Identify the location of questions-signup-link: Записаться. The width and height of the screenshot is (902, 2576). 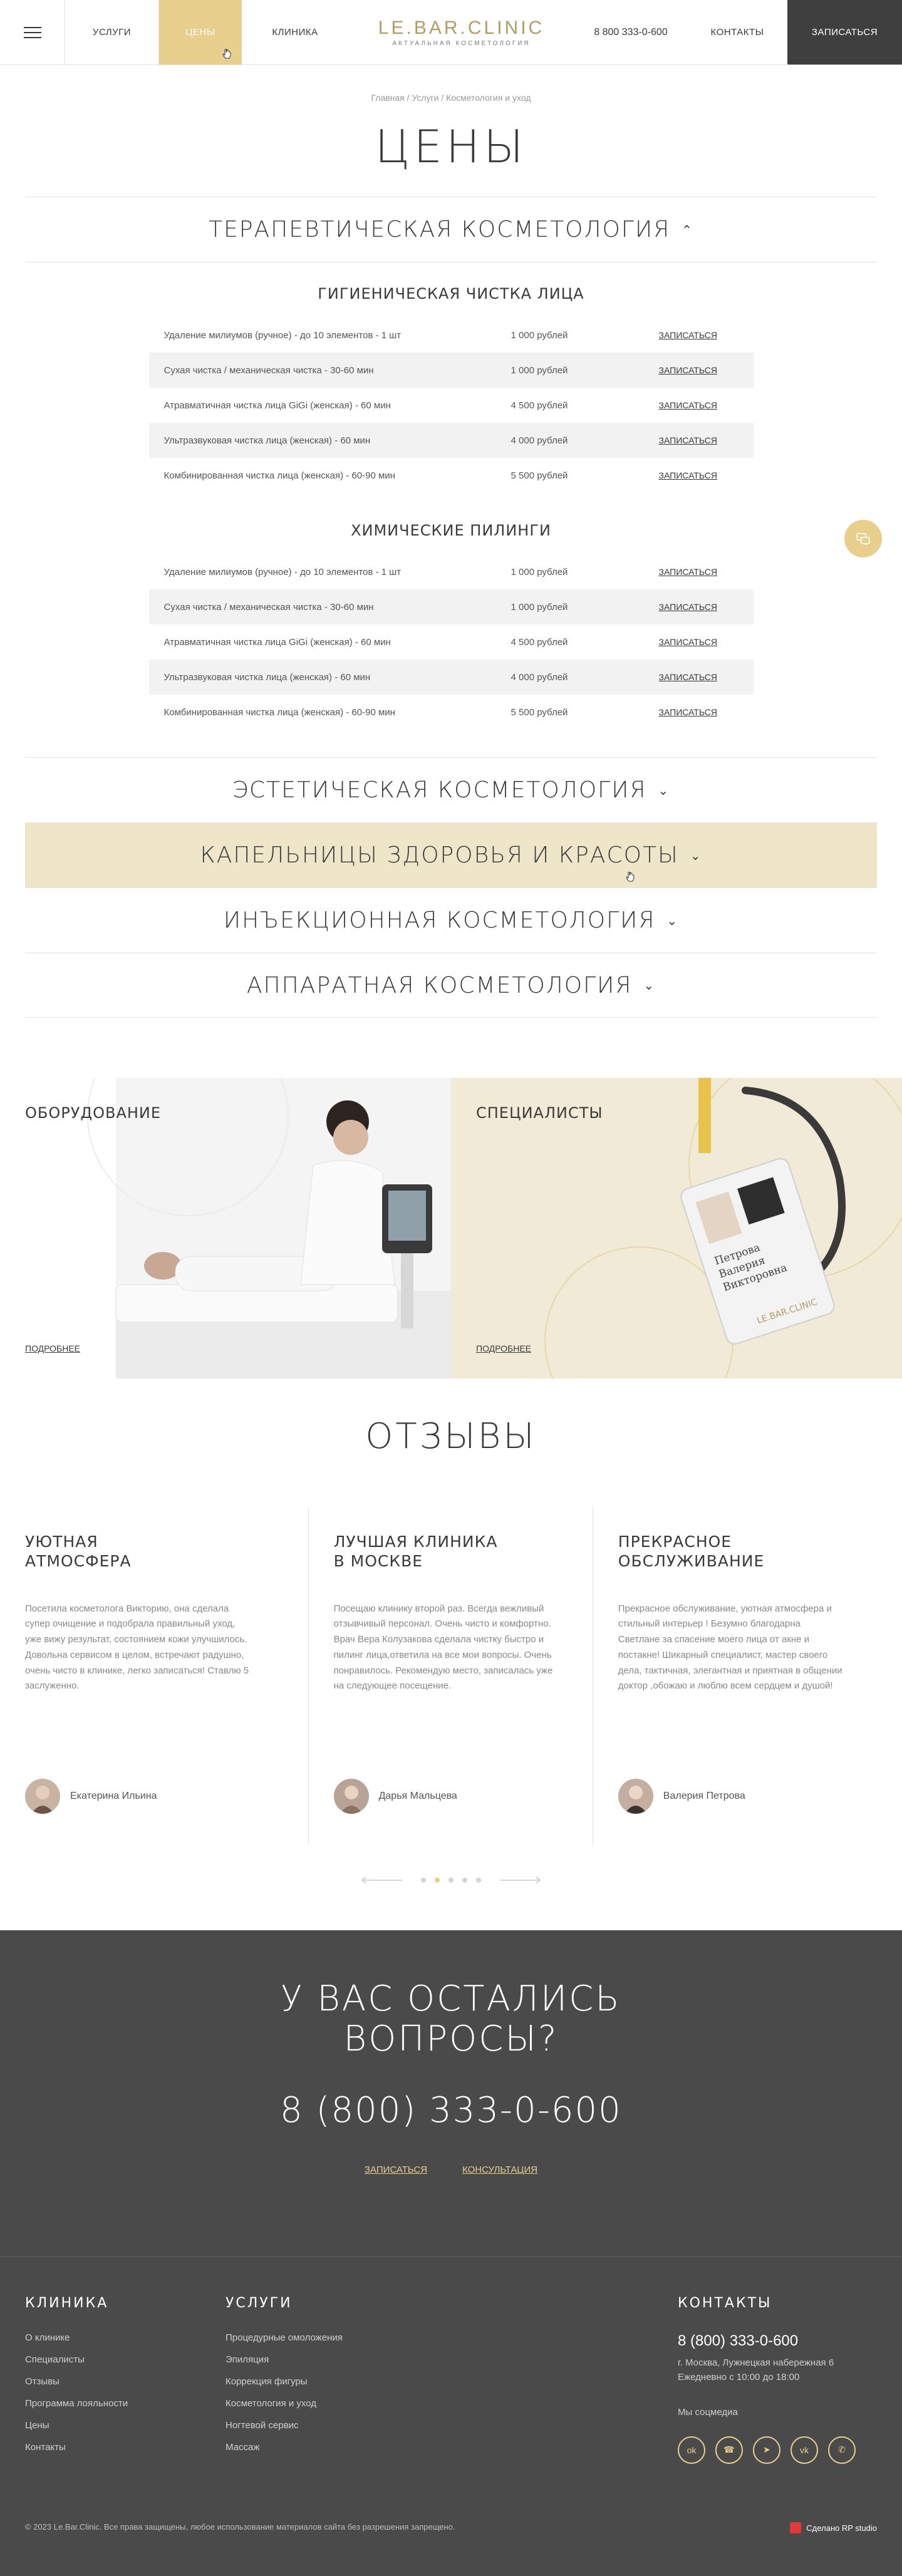
(396, 2170).